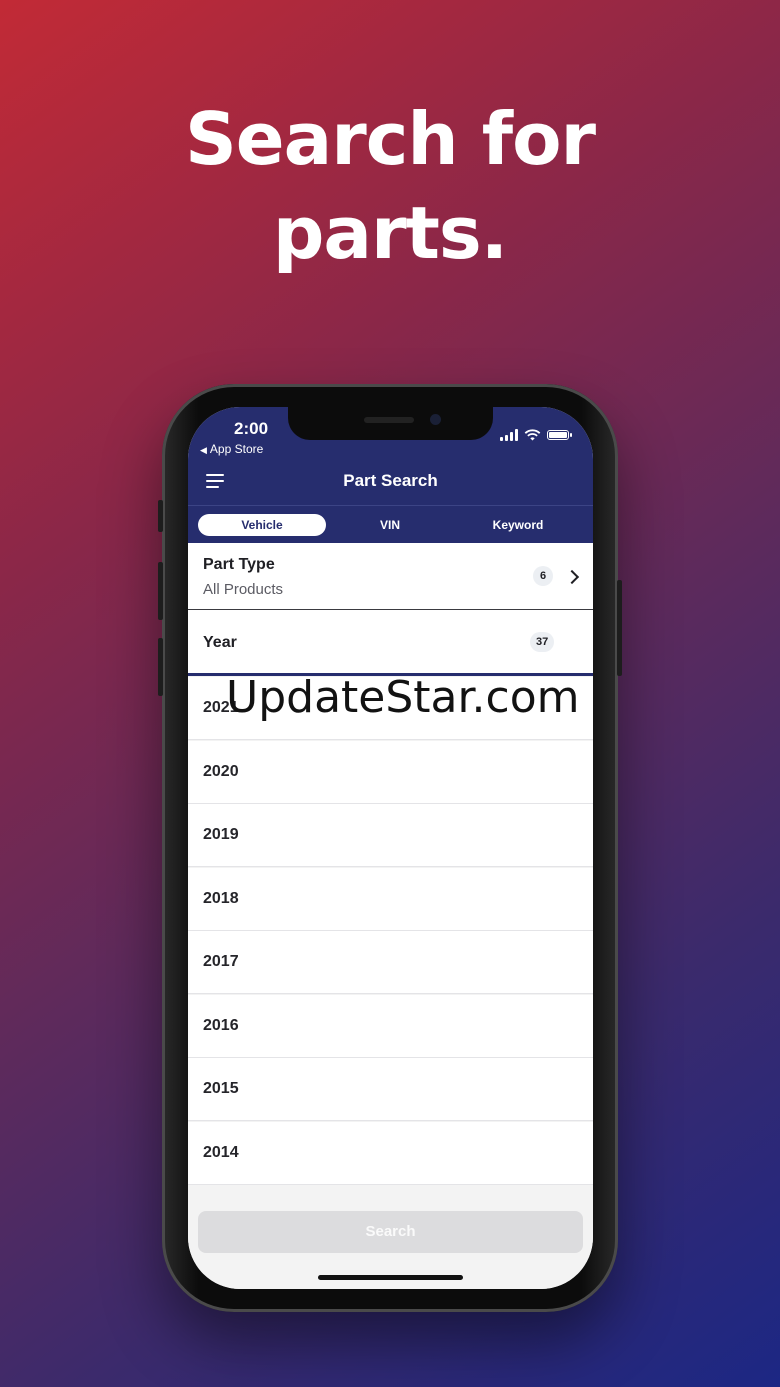 This screenshot has height=1387, width=780. I want to click on part-type-value: All Products, so click(243, 589).